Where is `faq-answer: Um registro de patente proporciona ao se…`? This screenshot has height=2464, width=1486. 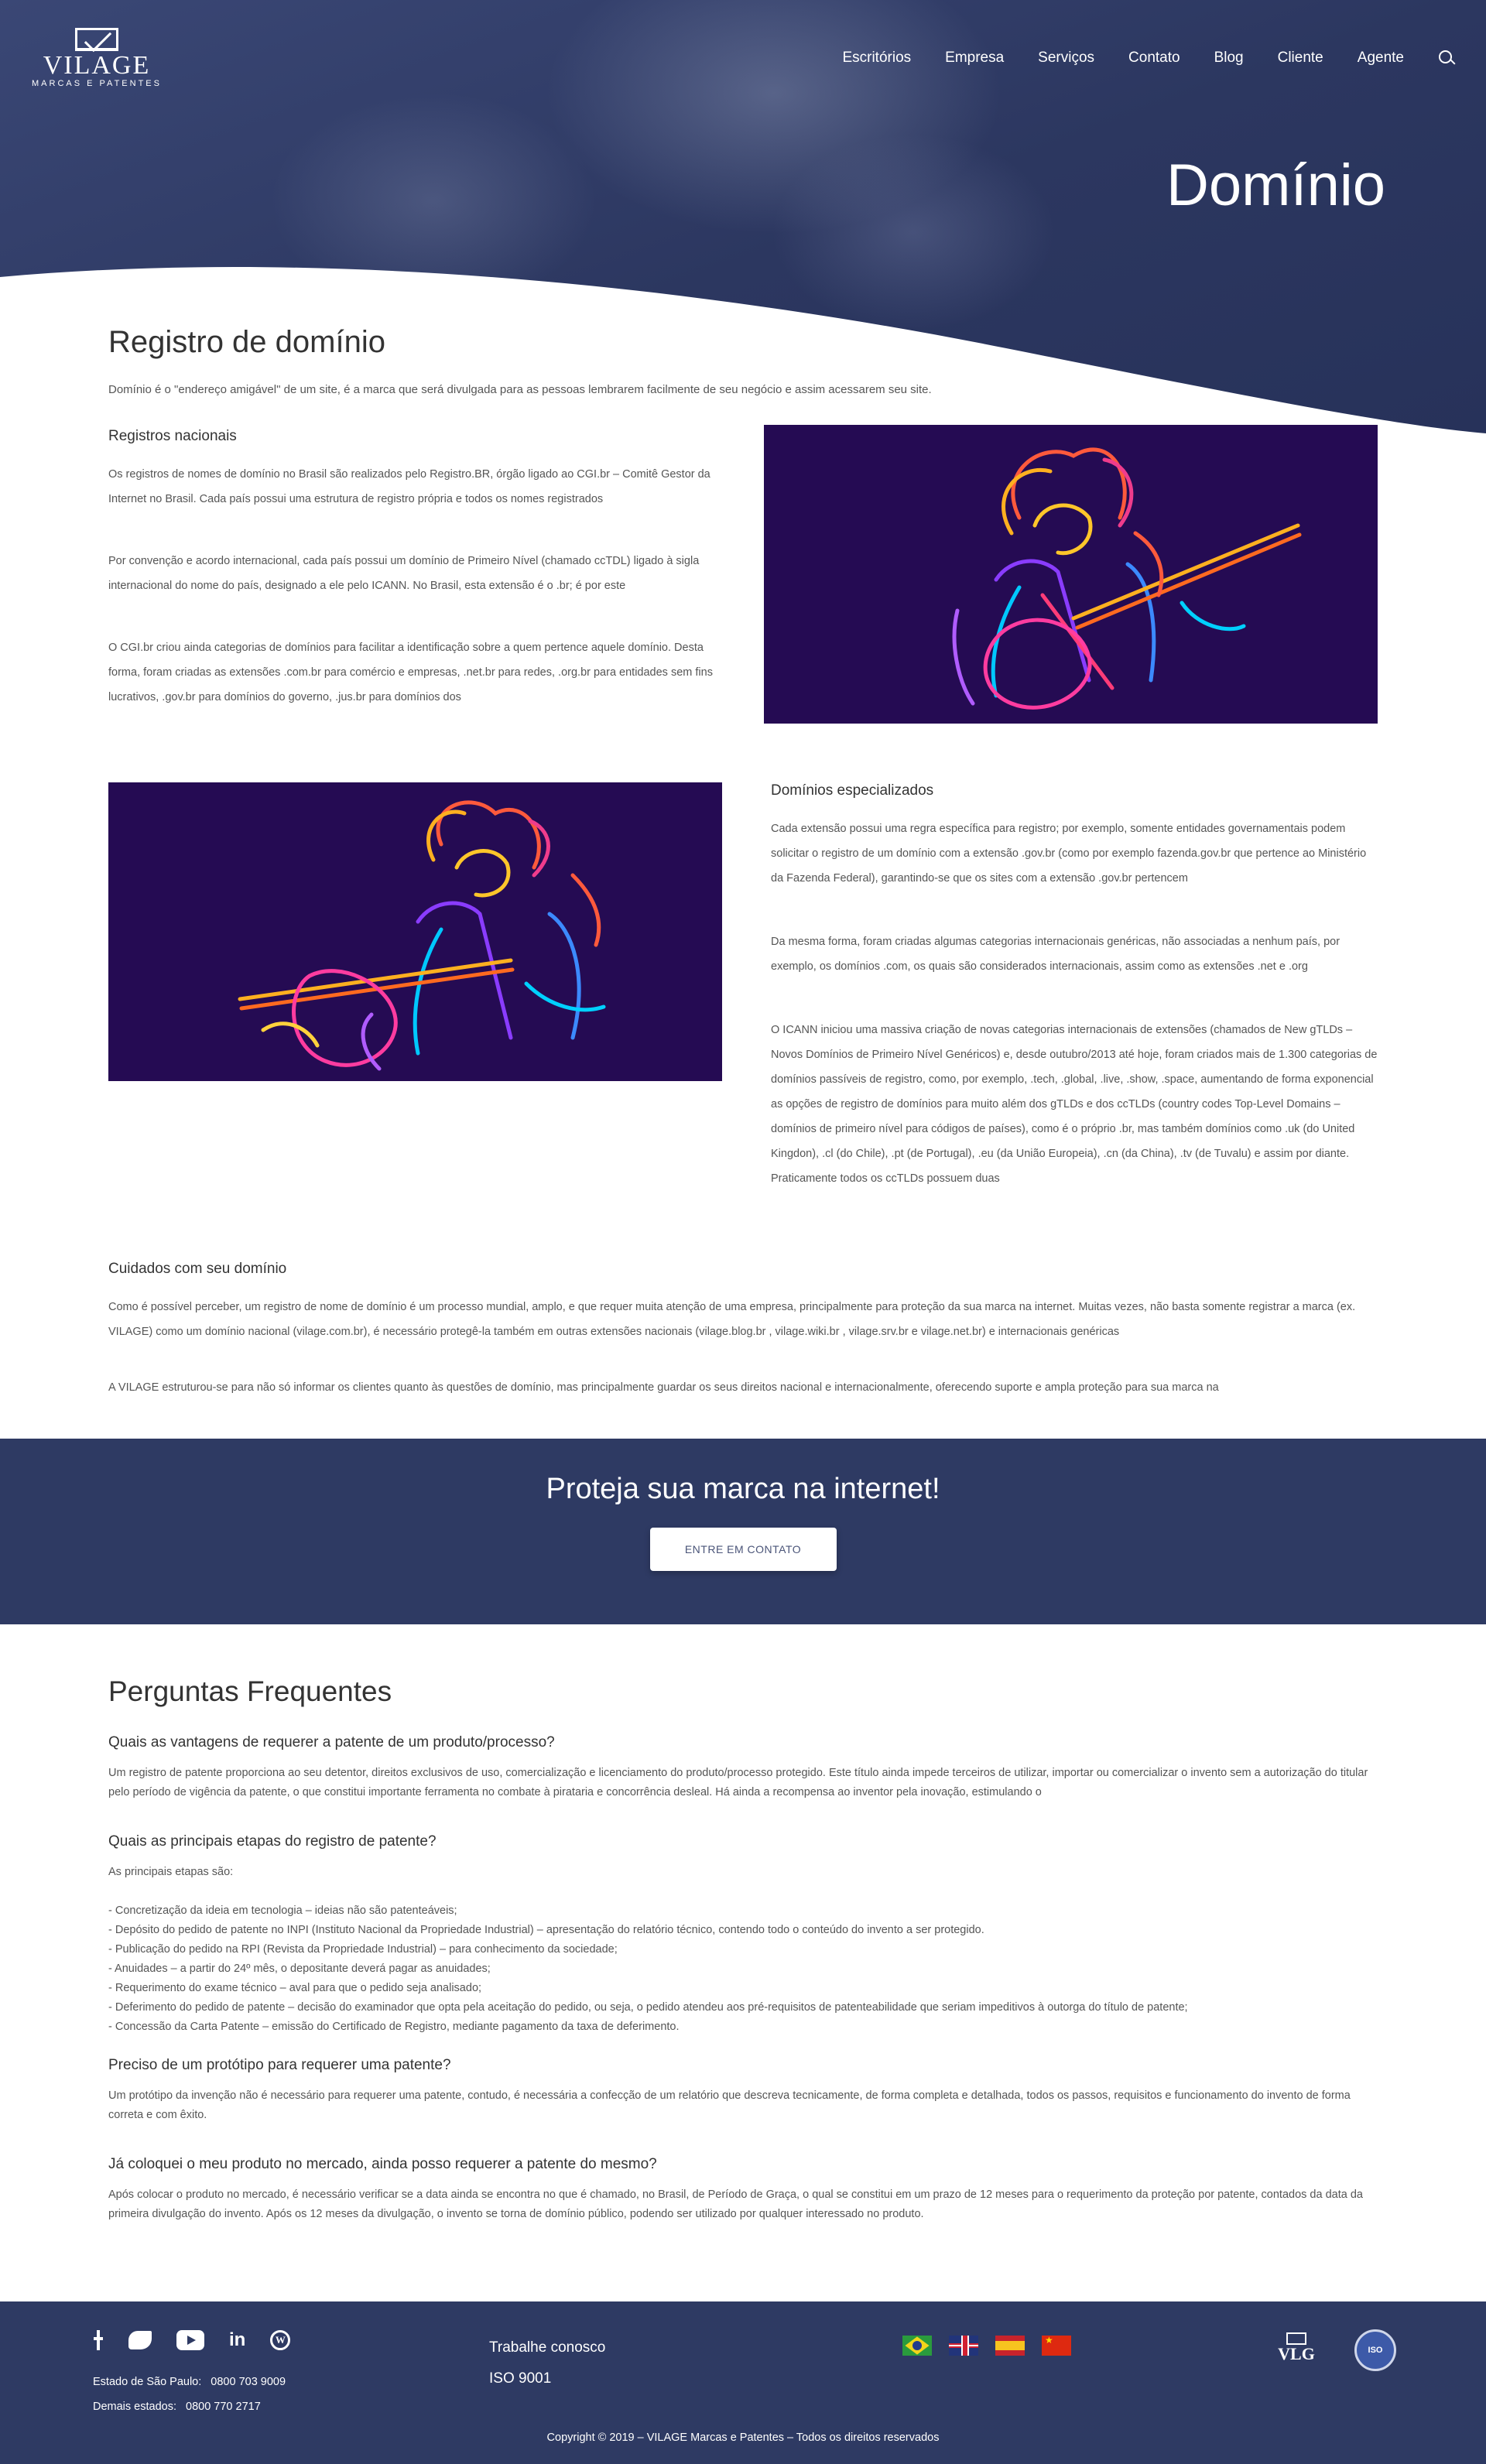
faq-answer: Um registro de patente proporciona ao se… is located at coordinates (738, 1782).